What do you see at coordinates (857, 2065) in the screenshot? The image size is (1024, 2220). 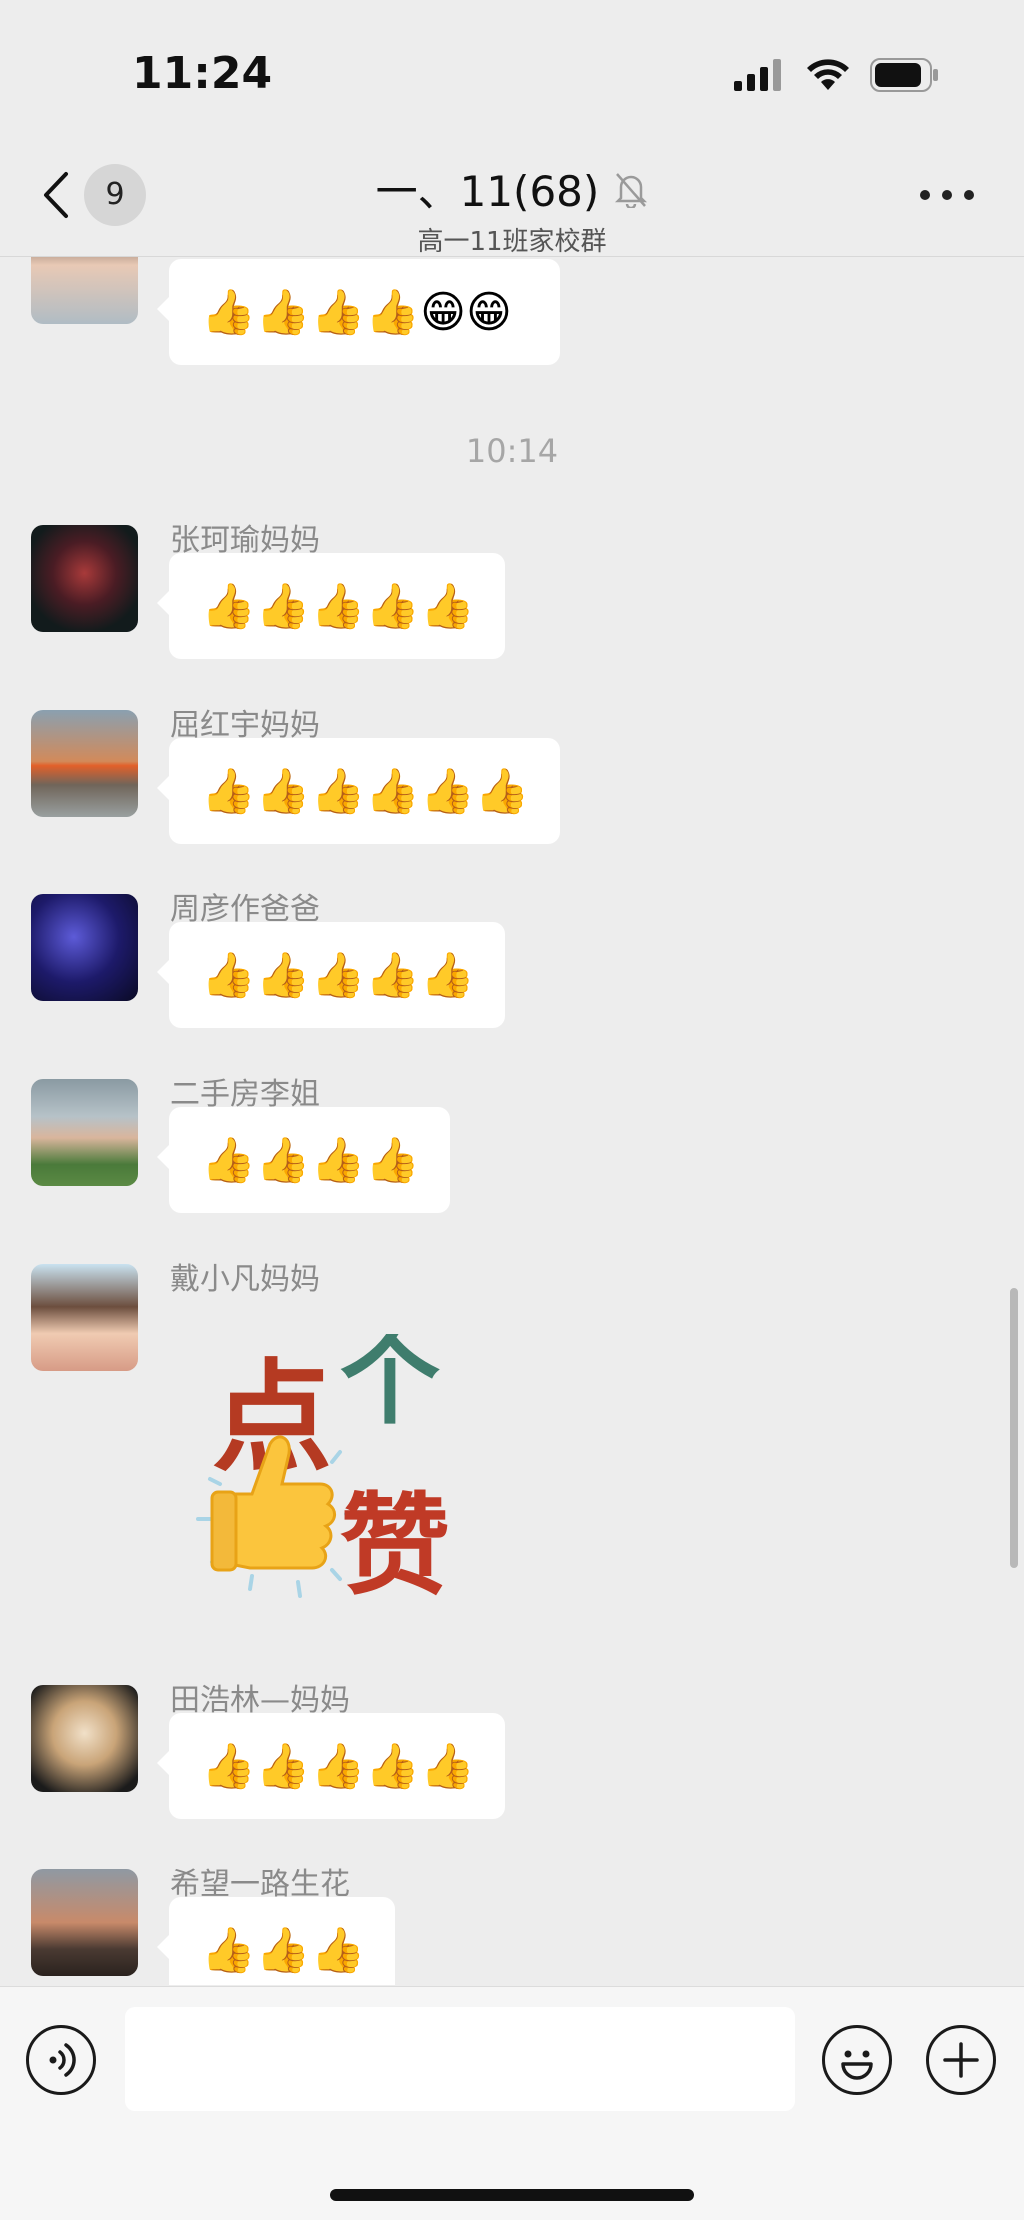 I see `smiley-icon` at bounding box center [857, 2065].